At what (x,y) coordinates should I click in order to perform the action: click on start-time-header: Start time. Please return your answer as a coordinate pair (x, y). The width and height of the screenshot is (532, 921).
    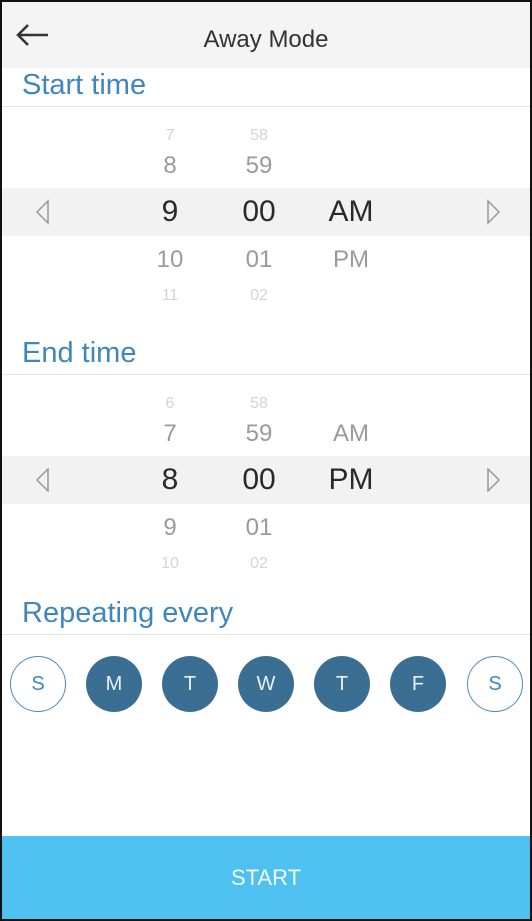
    Looking at the image, I should click on (266, 87).